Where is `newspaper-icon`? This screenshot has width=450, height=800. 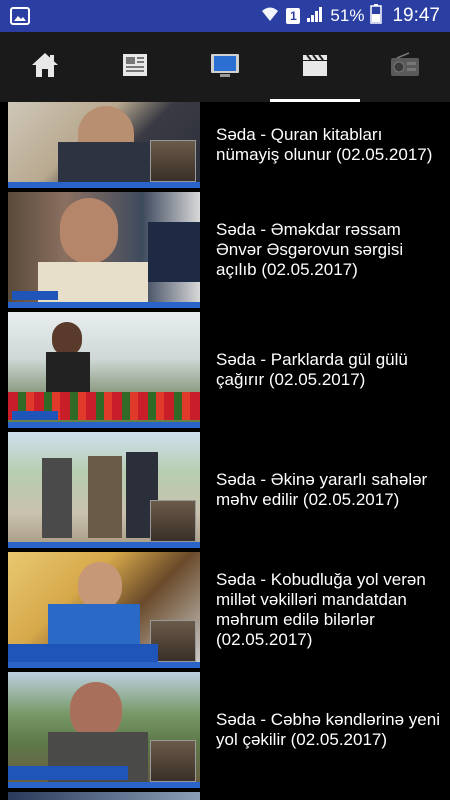
newspaper-icon is located at coordinates (135, 67).